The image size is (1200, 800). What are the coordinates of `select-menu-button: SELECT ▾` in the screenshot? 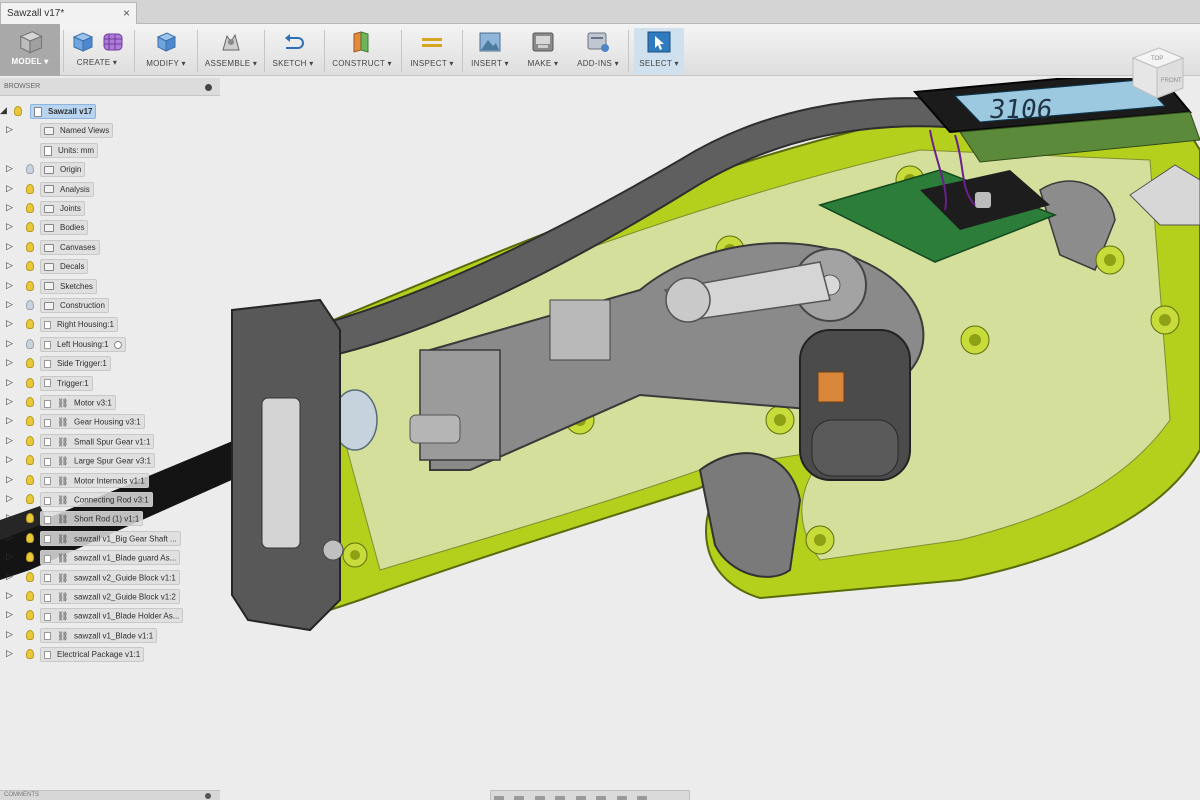 It's located at (659, 51).